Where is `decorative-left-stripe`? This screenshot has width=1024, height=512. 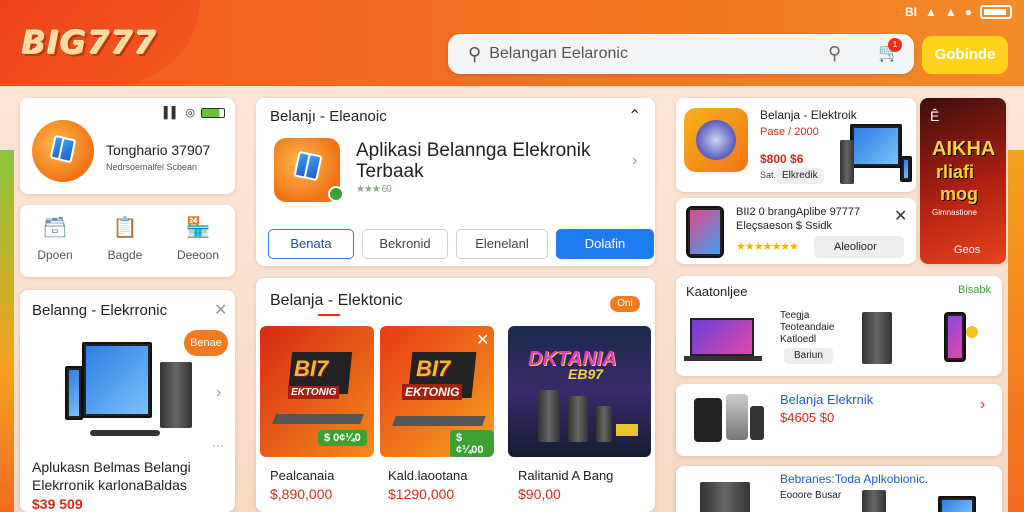
decorative-left-stripe is located at coordinates (7, 331).